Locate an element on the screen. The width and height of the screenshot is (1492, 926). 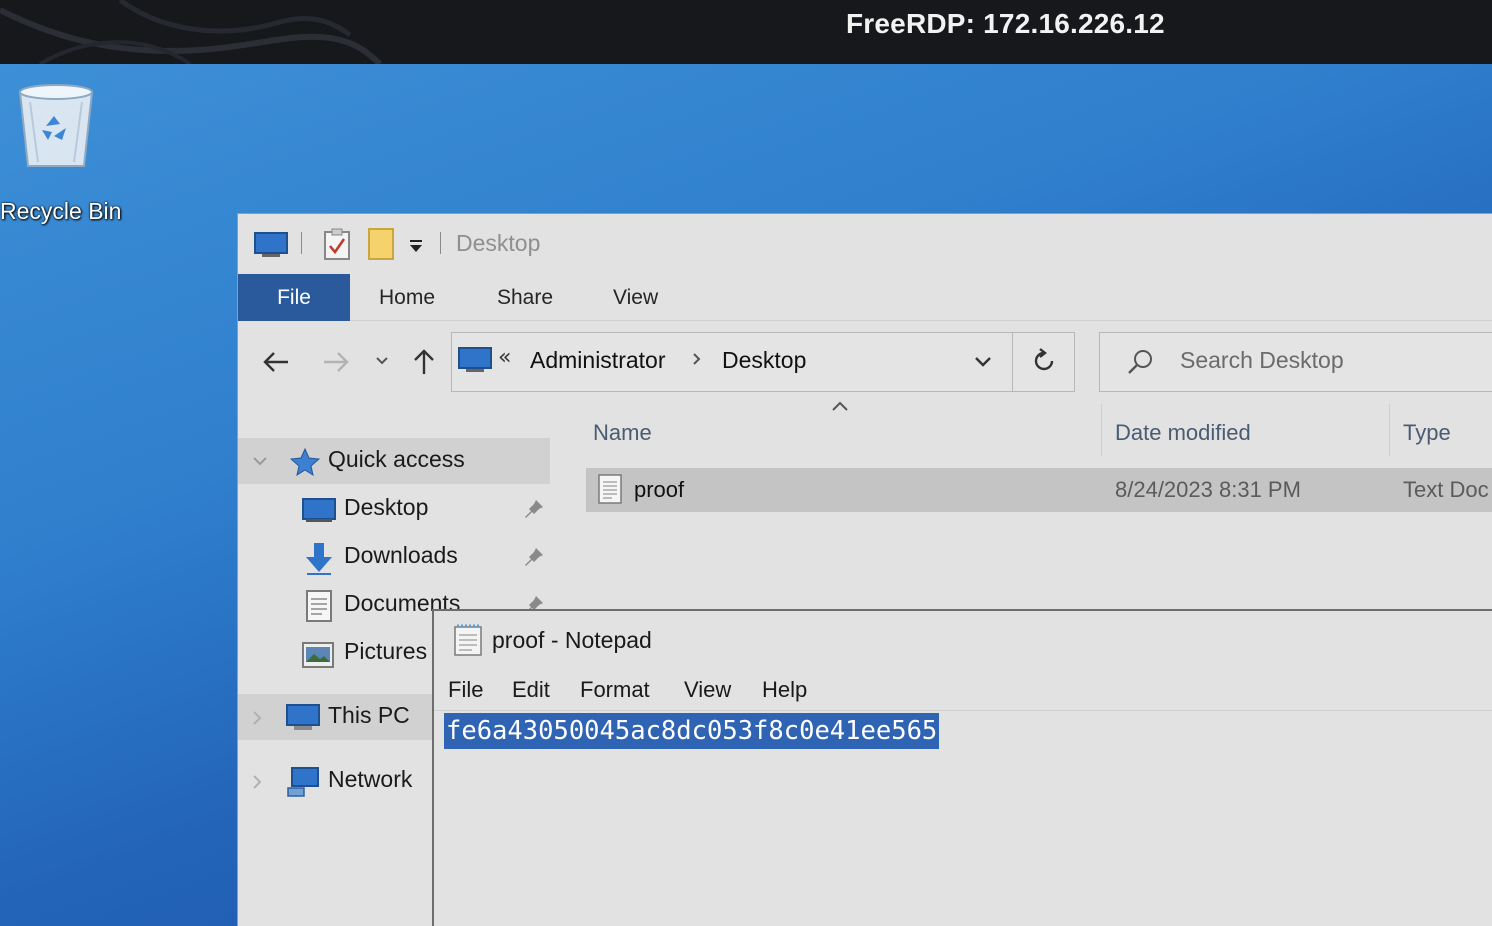
file-row: proof 8/24/2023 8:31 PM Text Doc is located at coordinates (1039, 490).